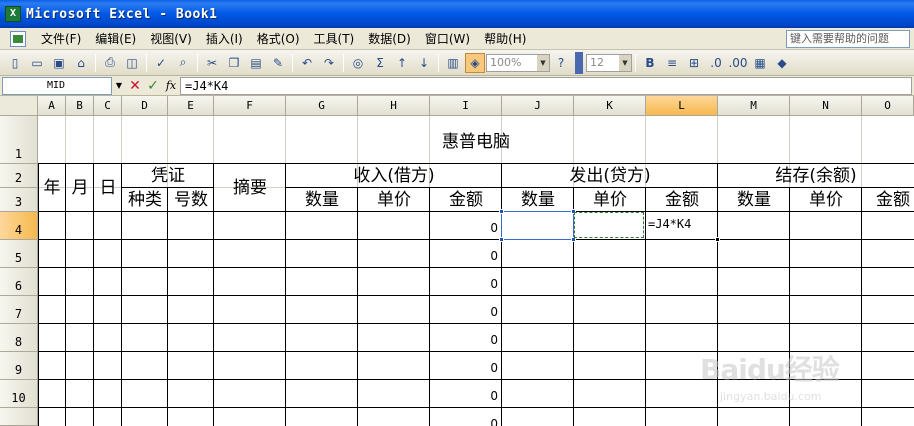 This screenshot has width=914, height=426. I want to click on row-header-10: 10, so click(19, 394).